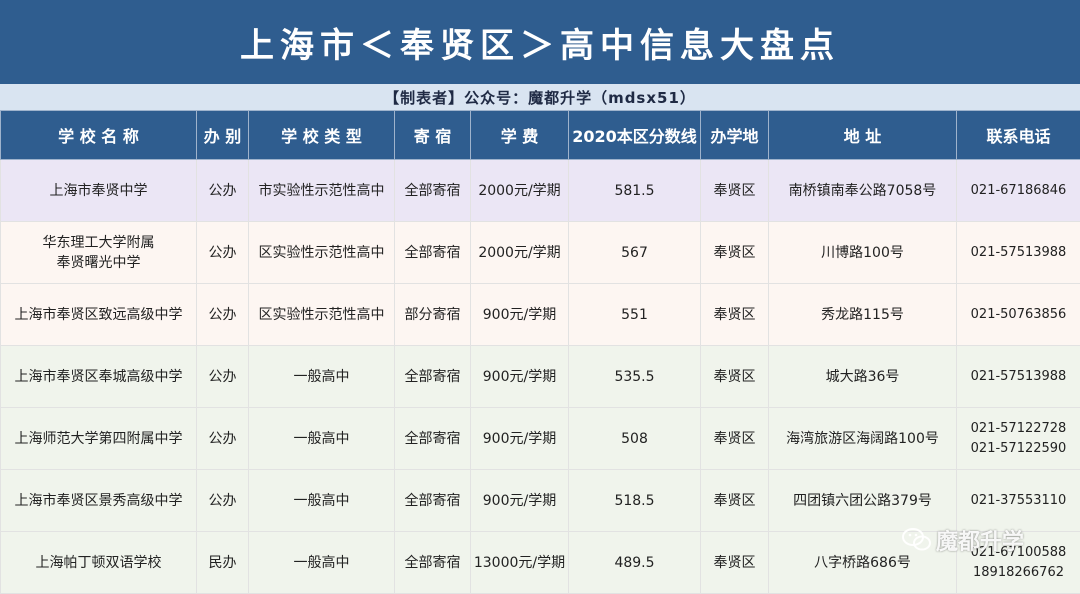  What do you see at coordinates (735, 135) in the screenshot?
I see `header-district: 办学地` at bounding box center [735, 135].